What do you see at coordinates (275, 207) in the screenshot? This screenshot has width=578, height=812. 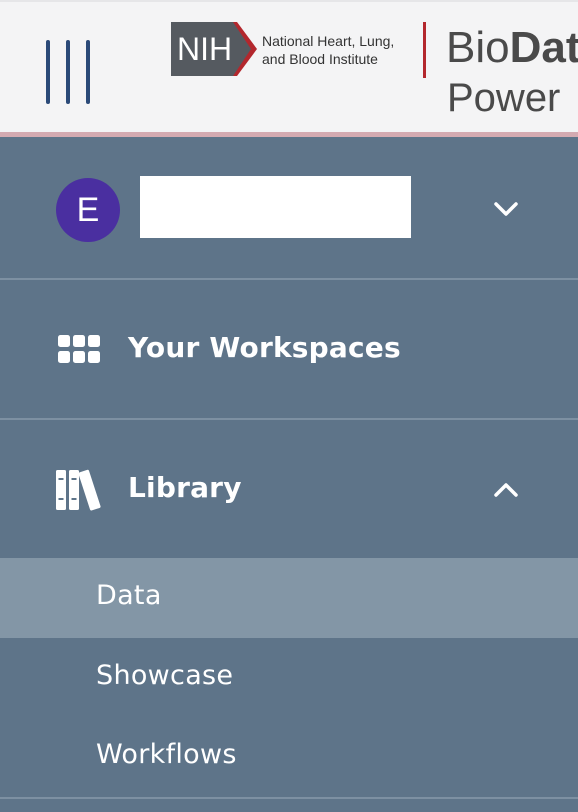 I see `user-name-box` at bounding box center [275, 207].